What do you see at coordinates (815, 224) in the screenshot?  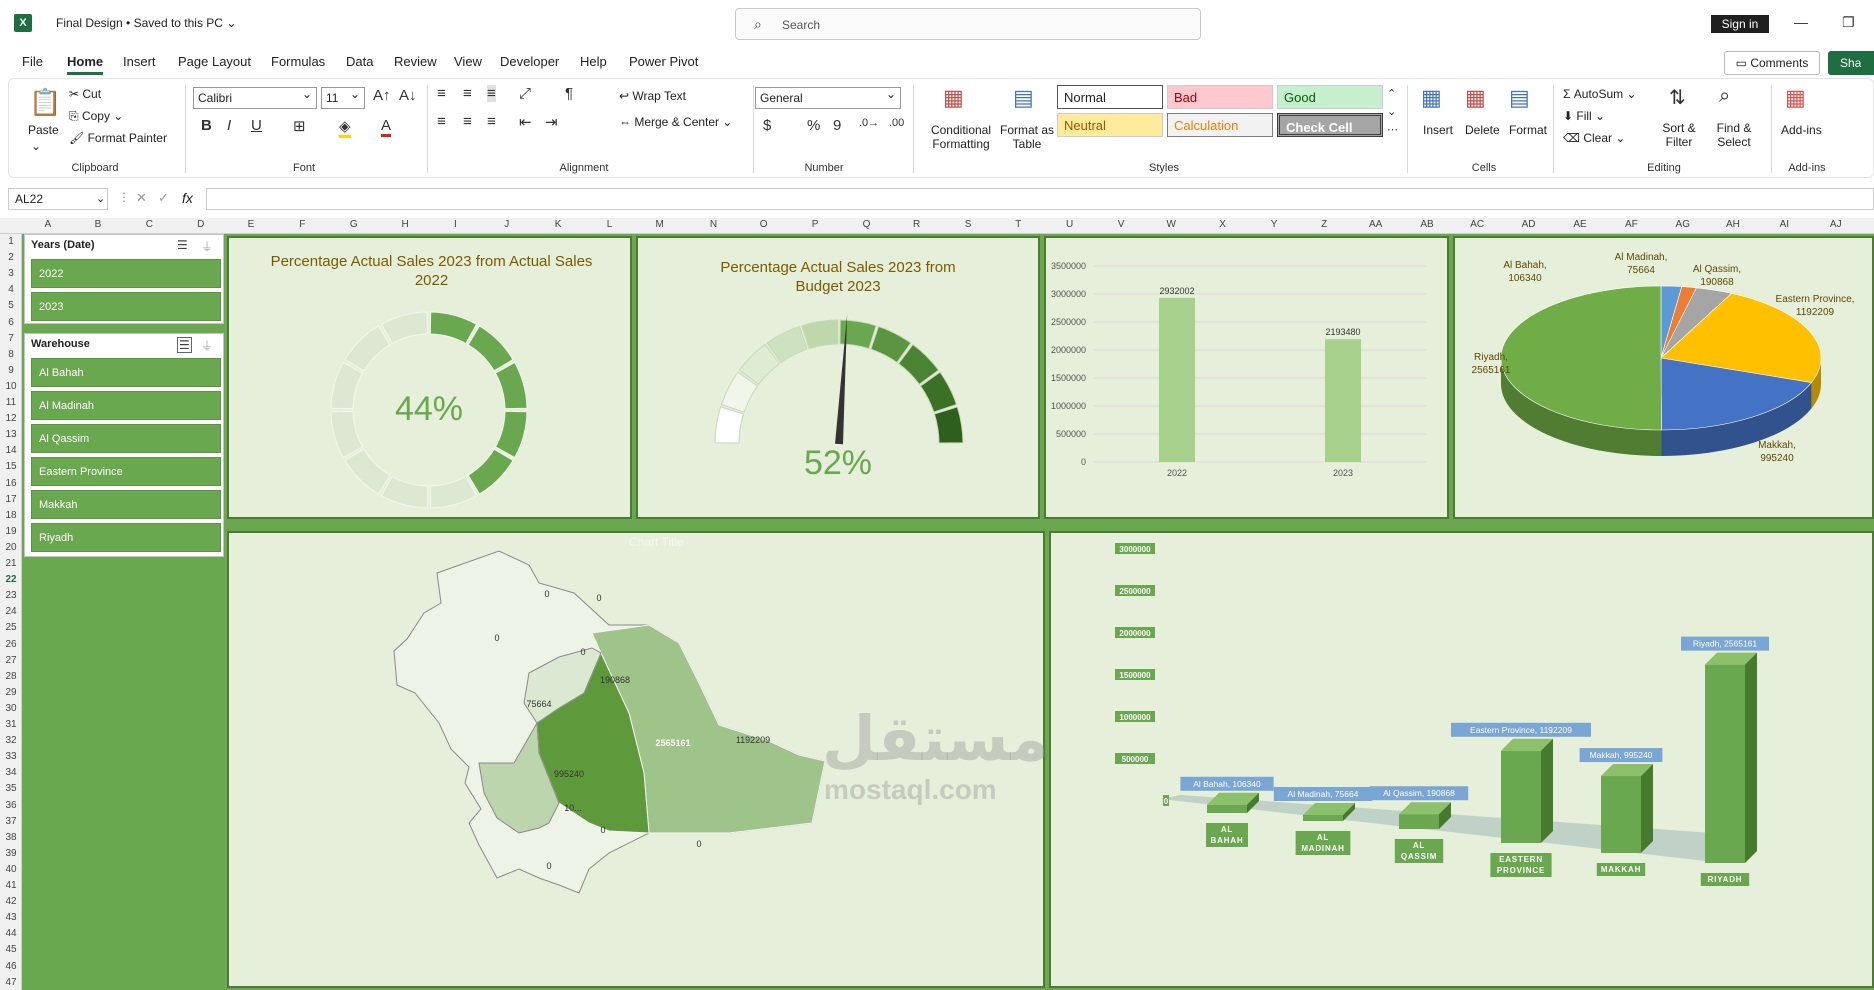 I see `column-header: P` at bounding box center [815, 224].